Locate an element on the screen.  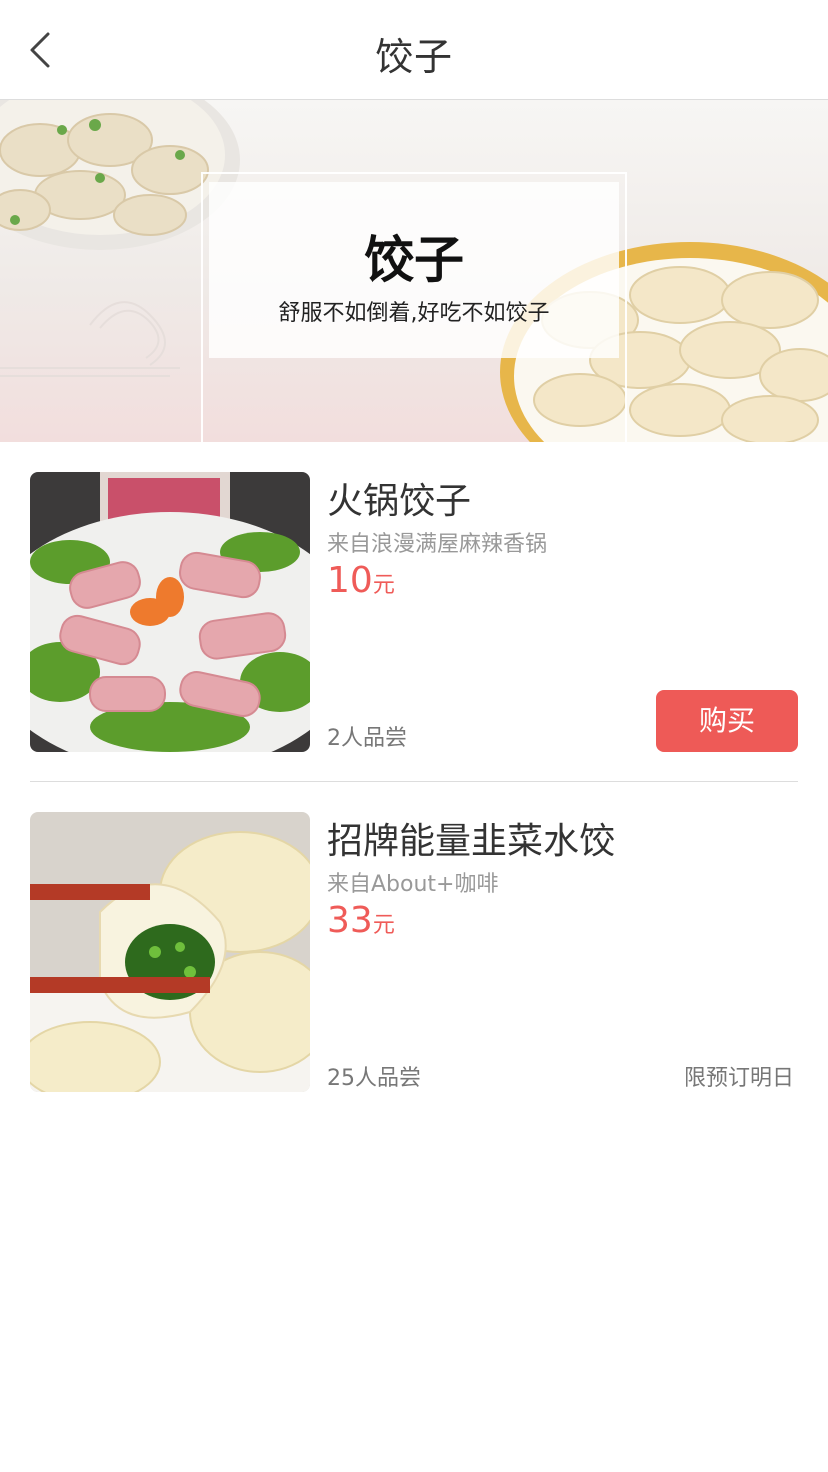
product-source: 来自浪漫满屋麻辣香锅 is located at coordinates (437, 544).